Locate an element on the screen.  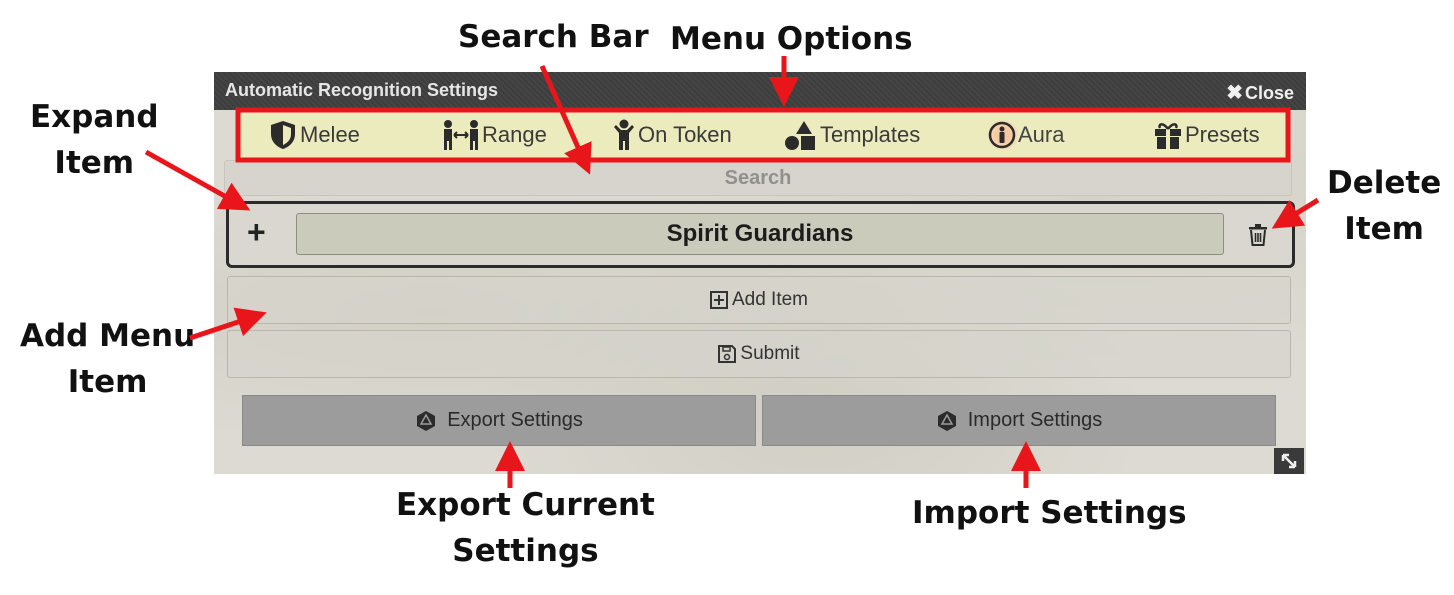
annotation-import-settings: Import Settings is located at coordinates (1049, 513).